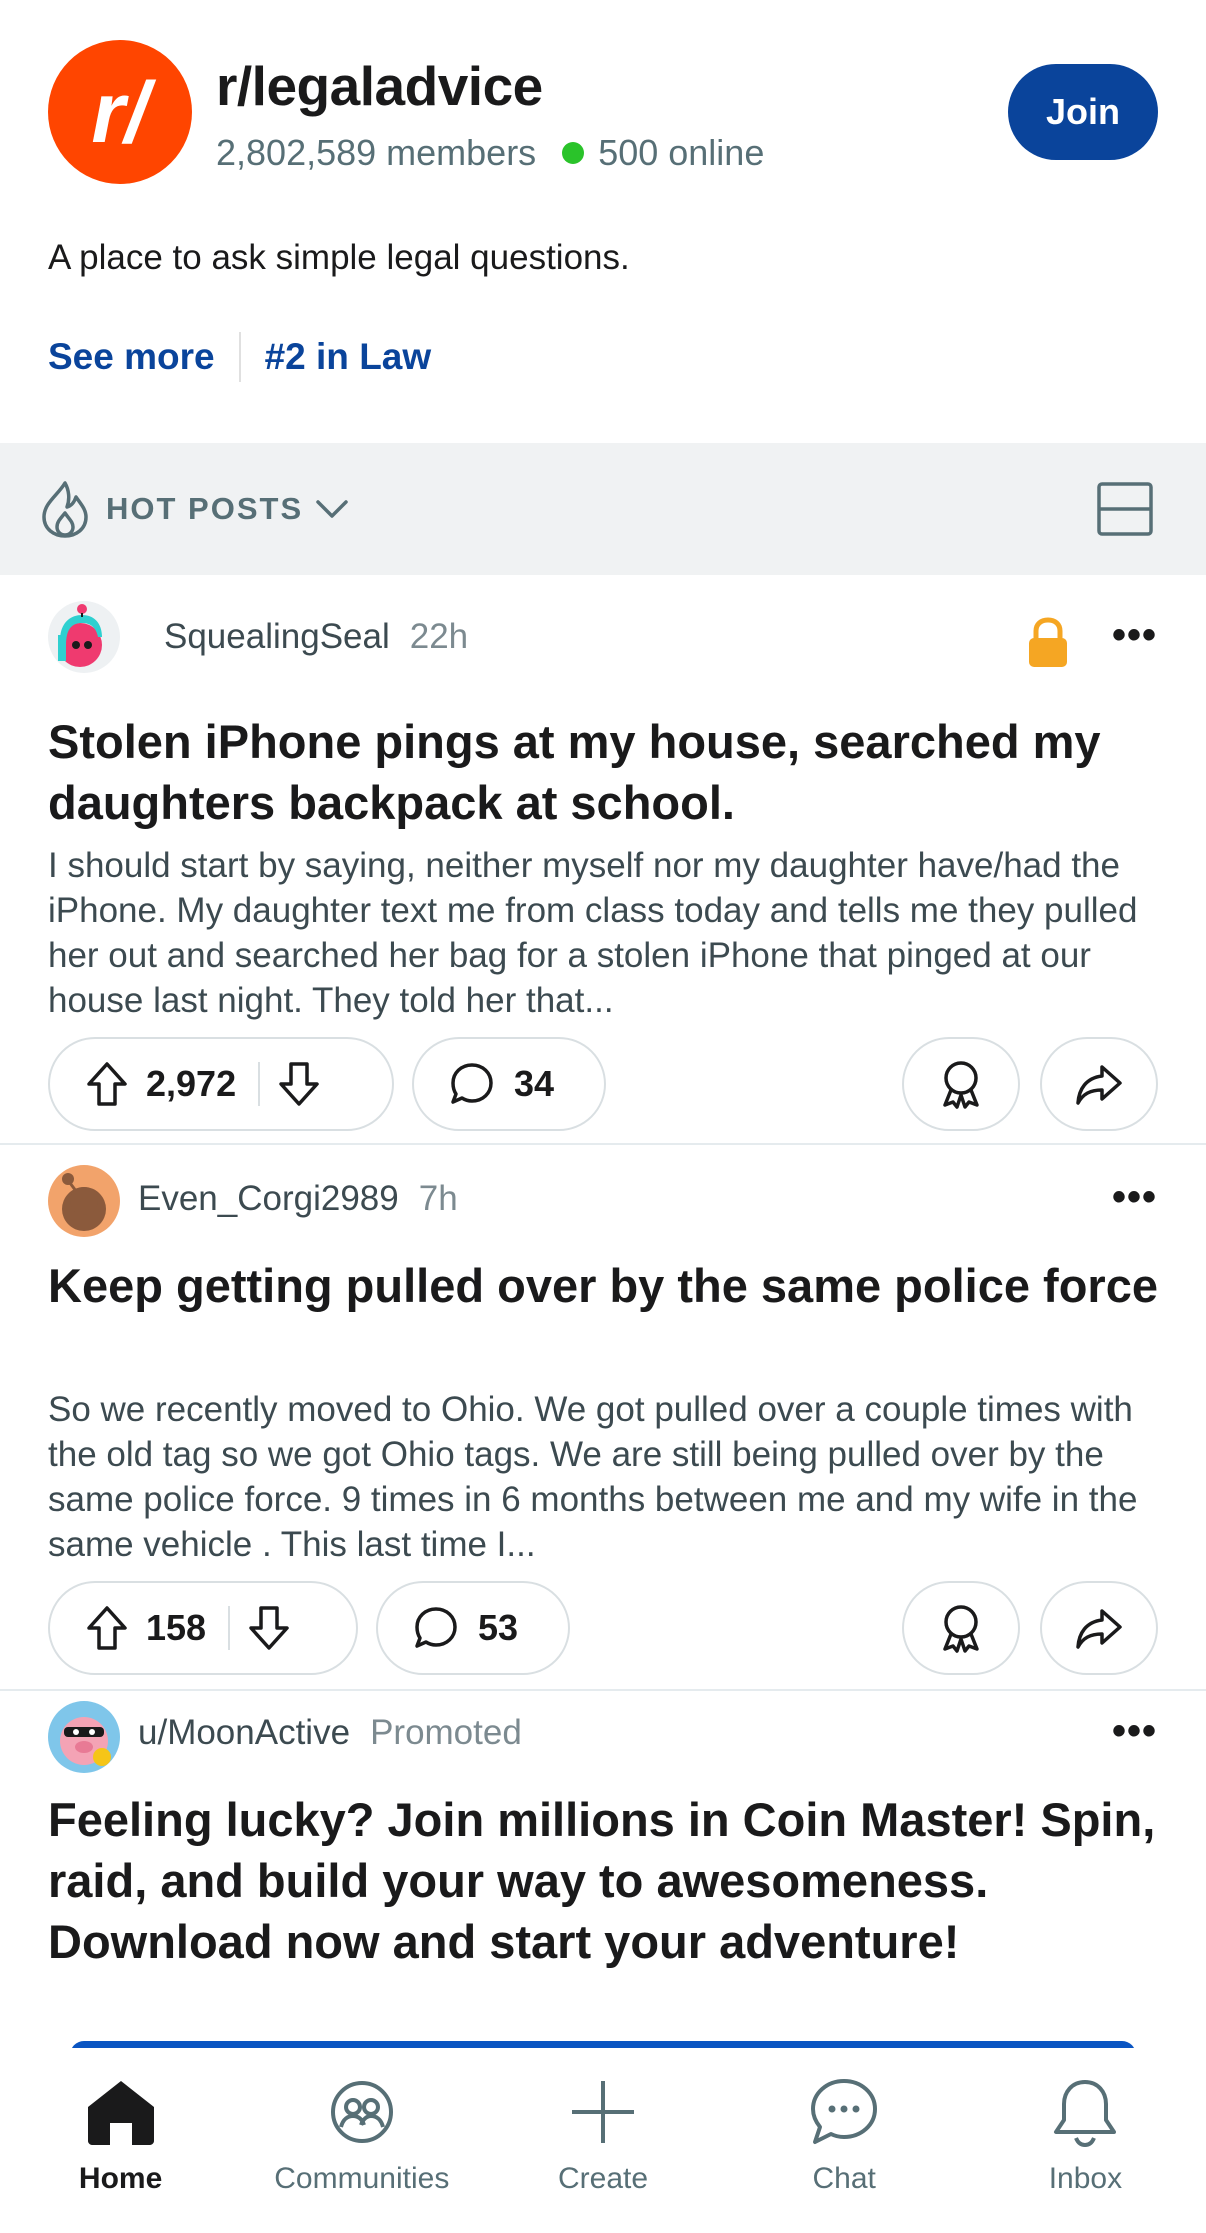  What do you see at coordinates (1048, 642) in the screenshot?
I see `lock-icon` at bounding box center [1048, 642].